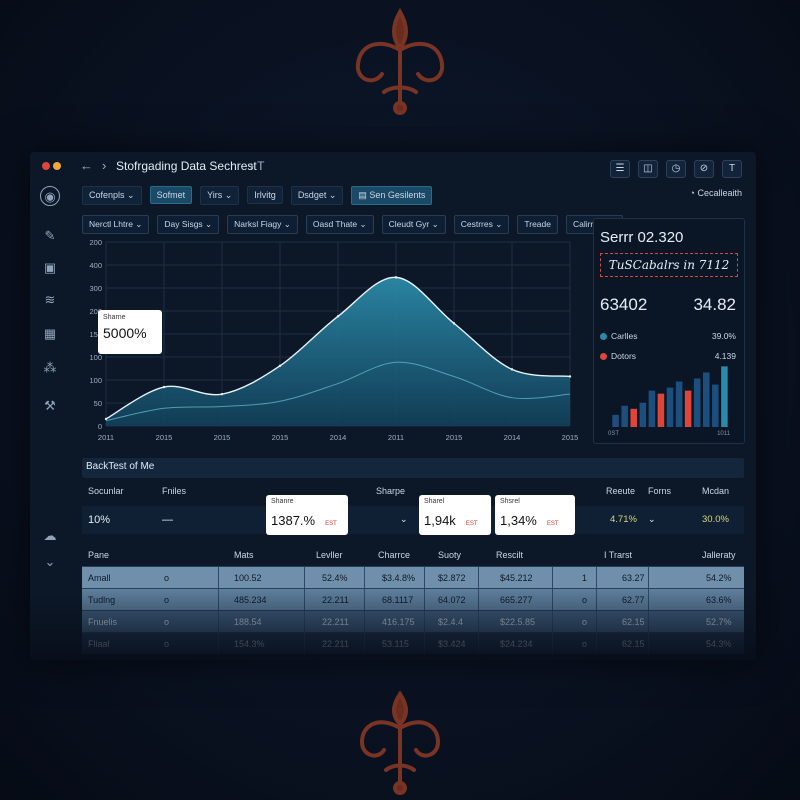 The image size is (800, 800). What do you see at coordinates (618, 555) in the screenshot?
I see `table-header-cell: I Trarst` at bounding box center [618, 555].